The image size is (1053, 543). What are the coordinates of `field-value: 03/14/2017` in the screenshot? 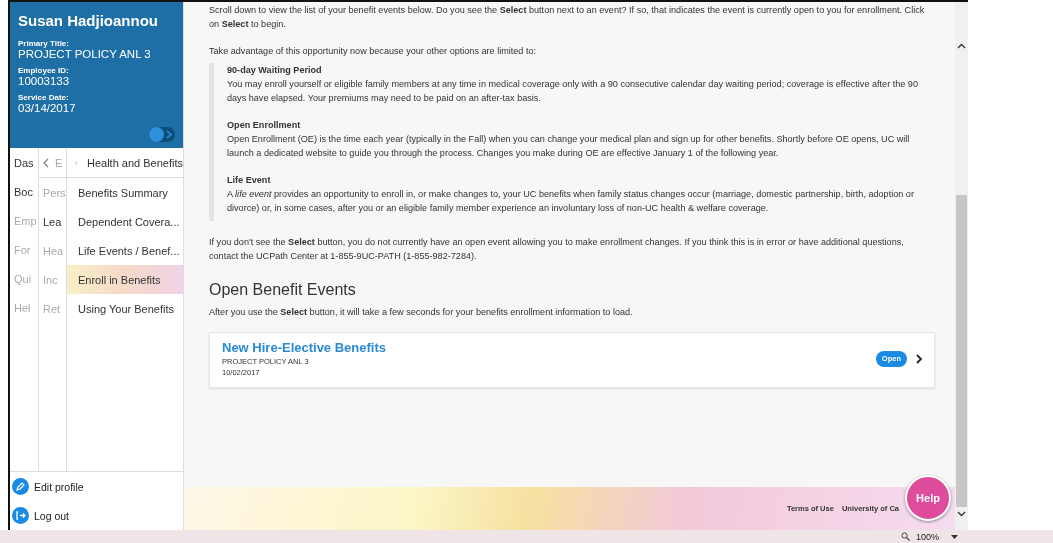 It's located at (47, 108).